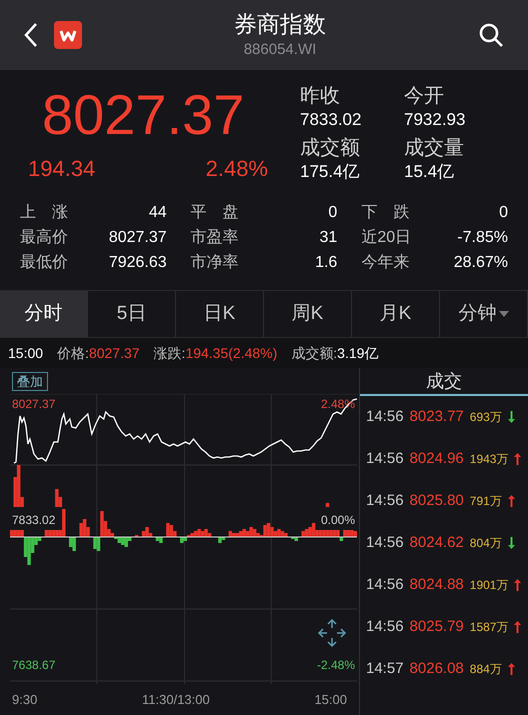  I want to click on price-value: 8027.37, so click(114, 353).